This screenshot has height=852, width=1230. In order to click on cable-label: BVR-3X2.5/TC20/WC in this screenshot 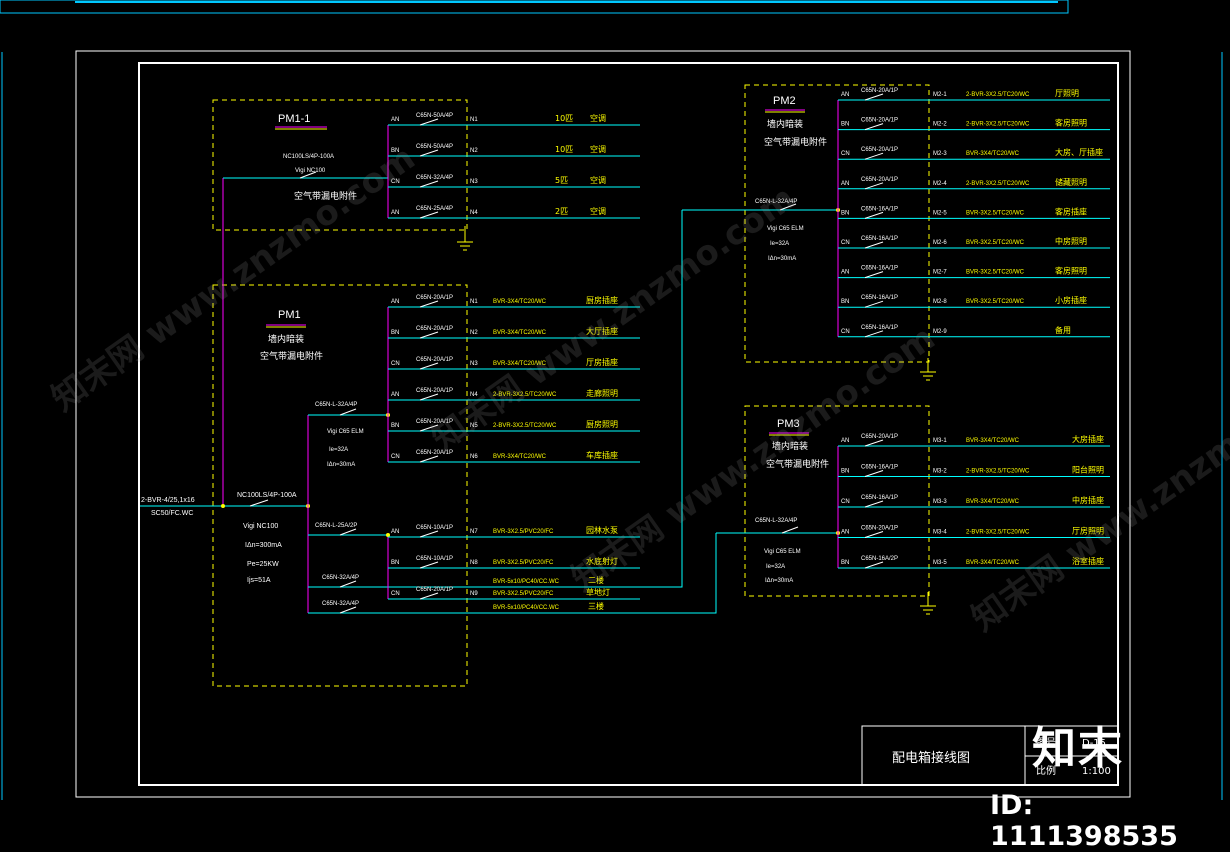, I will do `click(995, 273)`.